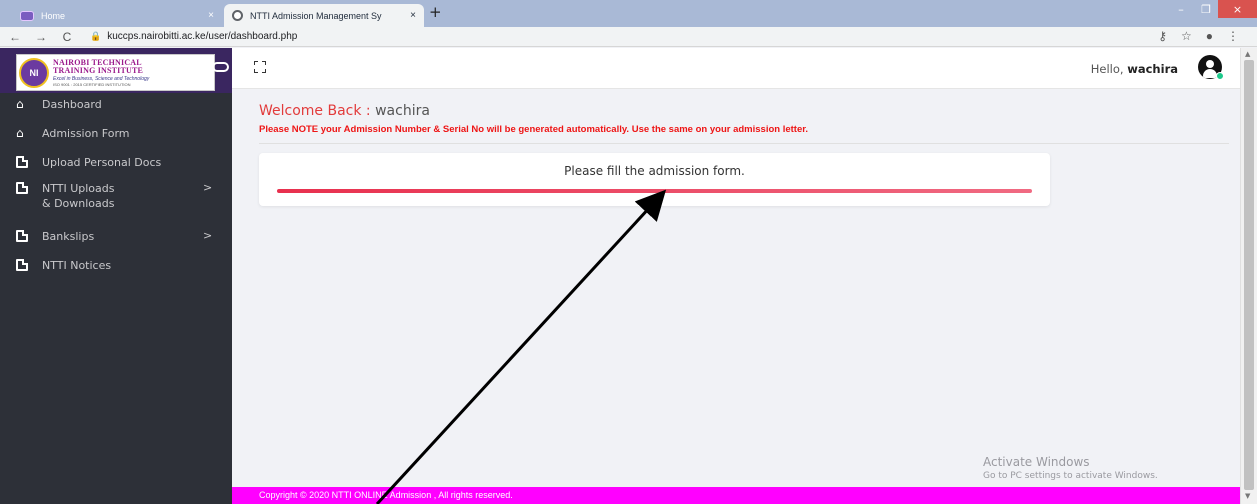  I want to click on tab-label: Home, so click(53, 15).